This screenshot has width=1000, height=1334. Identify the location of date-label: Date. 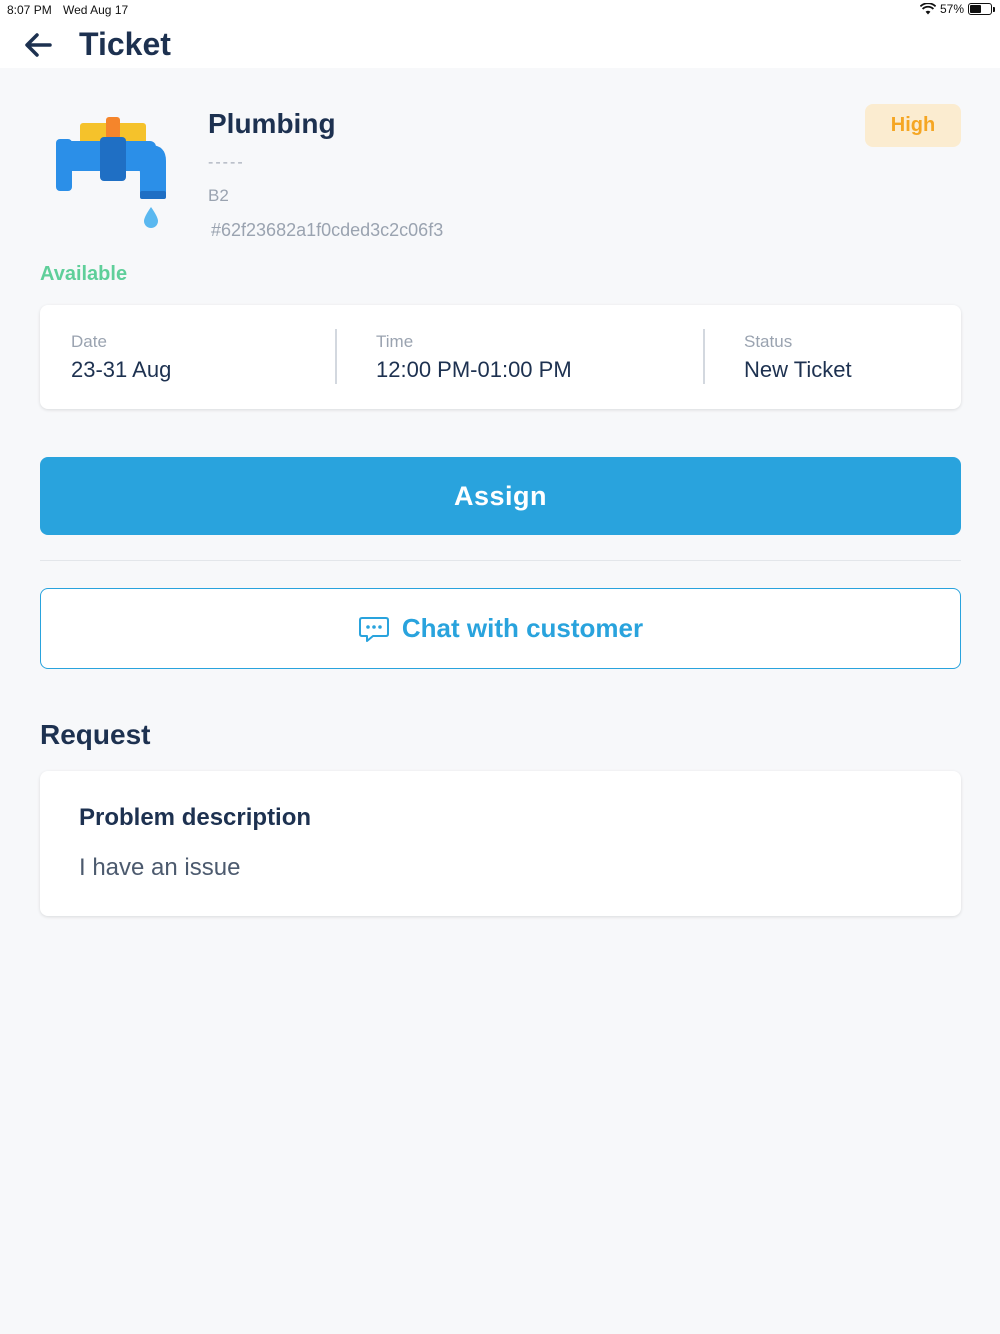
(89, 341).